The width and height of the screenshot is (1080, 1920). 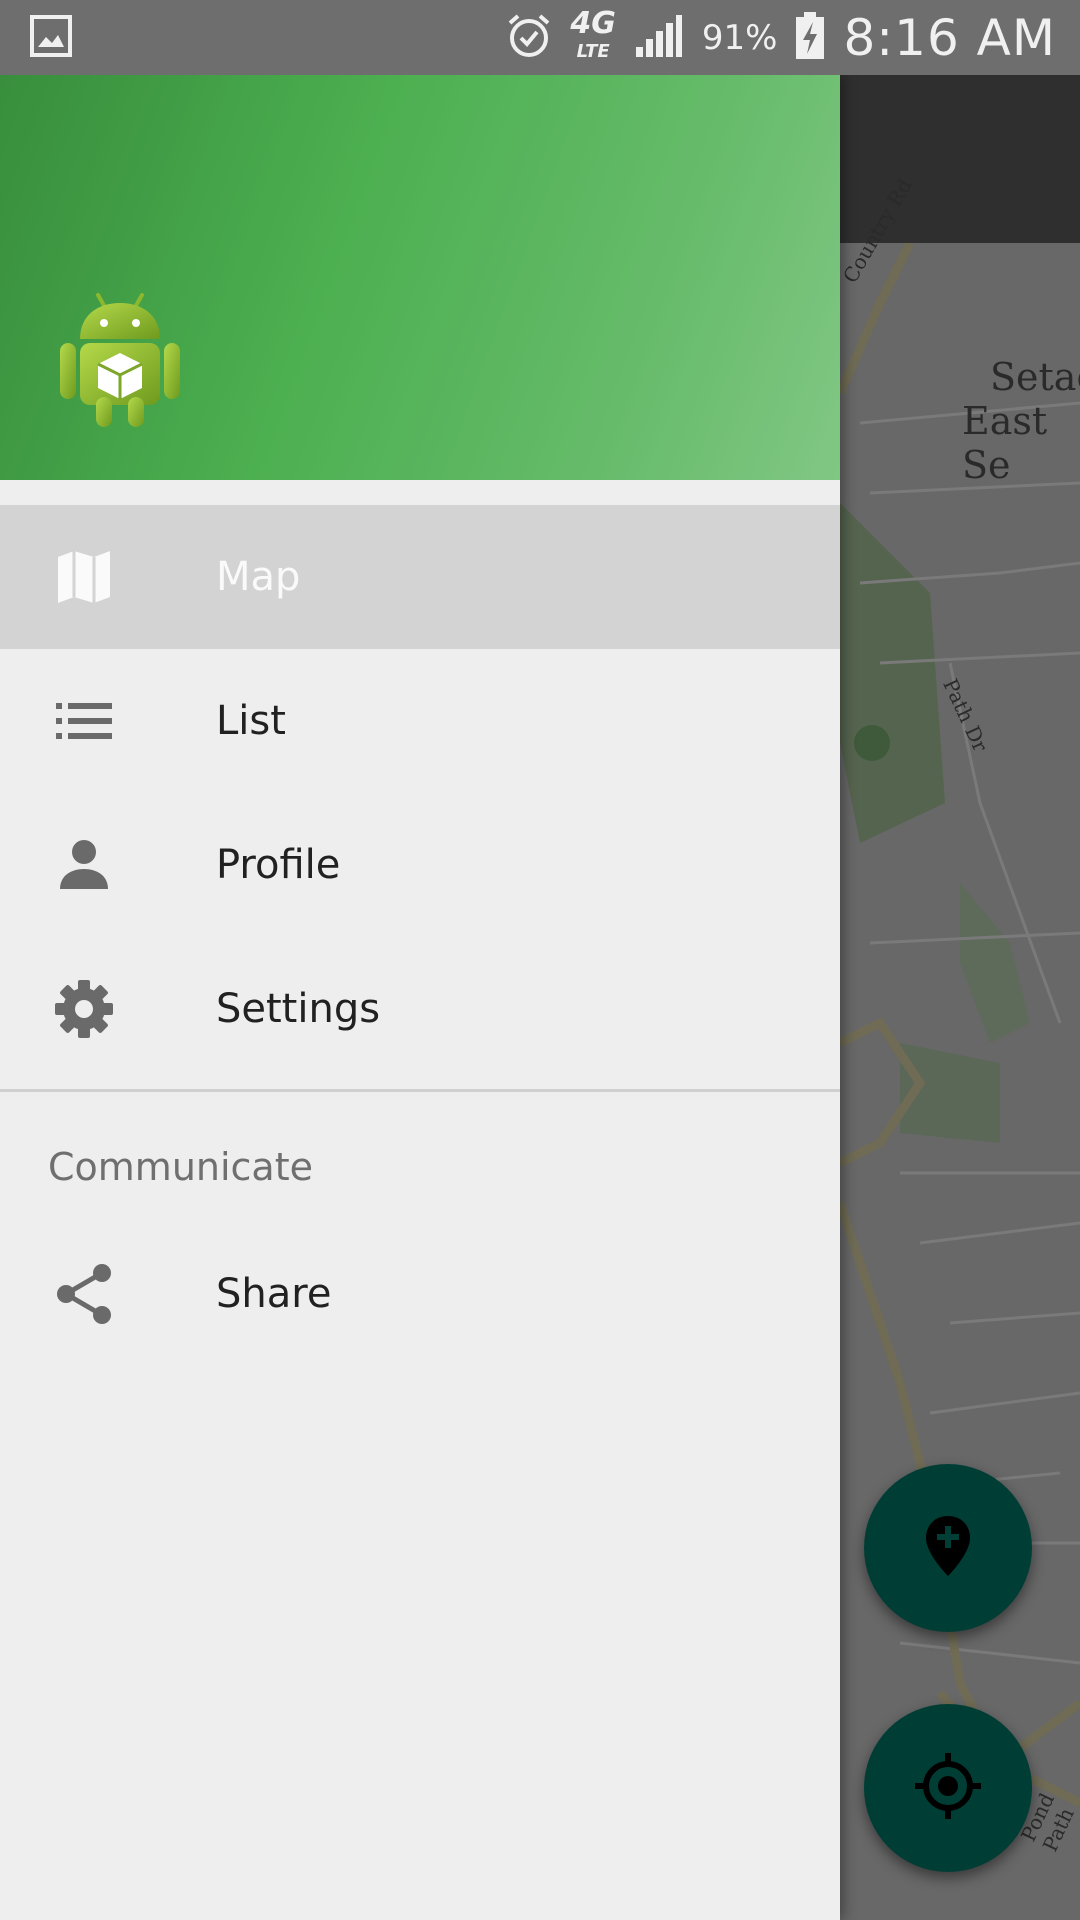 I want to click on map-label-place-1: Setac, so click(x=1035, y=377).